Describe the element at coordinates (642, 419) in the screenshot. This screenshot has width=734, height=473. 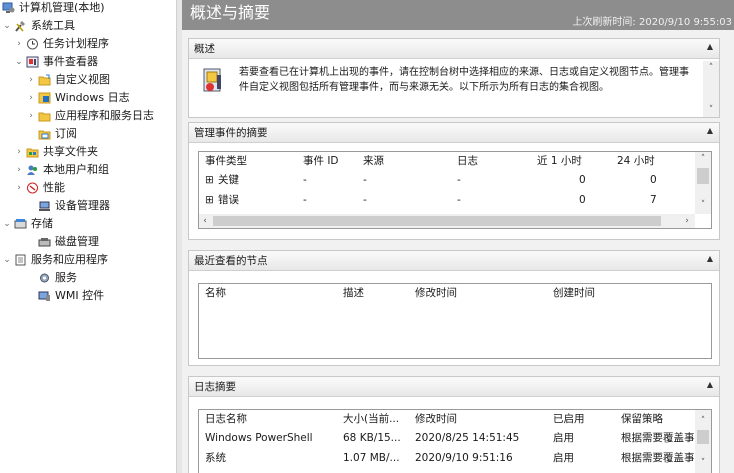
I see `column-header: 保留策略` at that location.